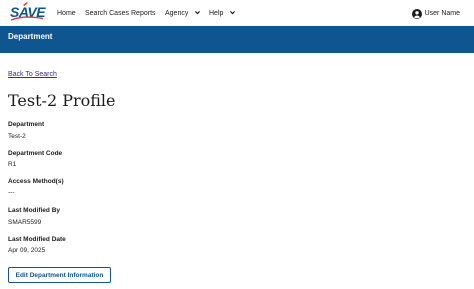 The width and height of the screenshot is (474, 289). What do you see at coordinates (17, 136) in the screenshot?
I see `department-value: Test-2` at bounding box center [17, 136].